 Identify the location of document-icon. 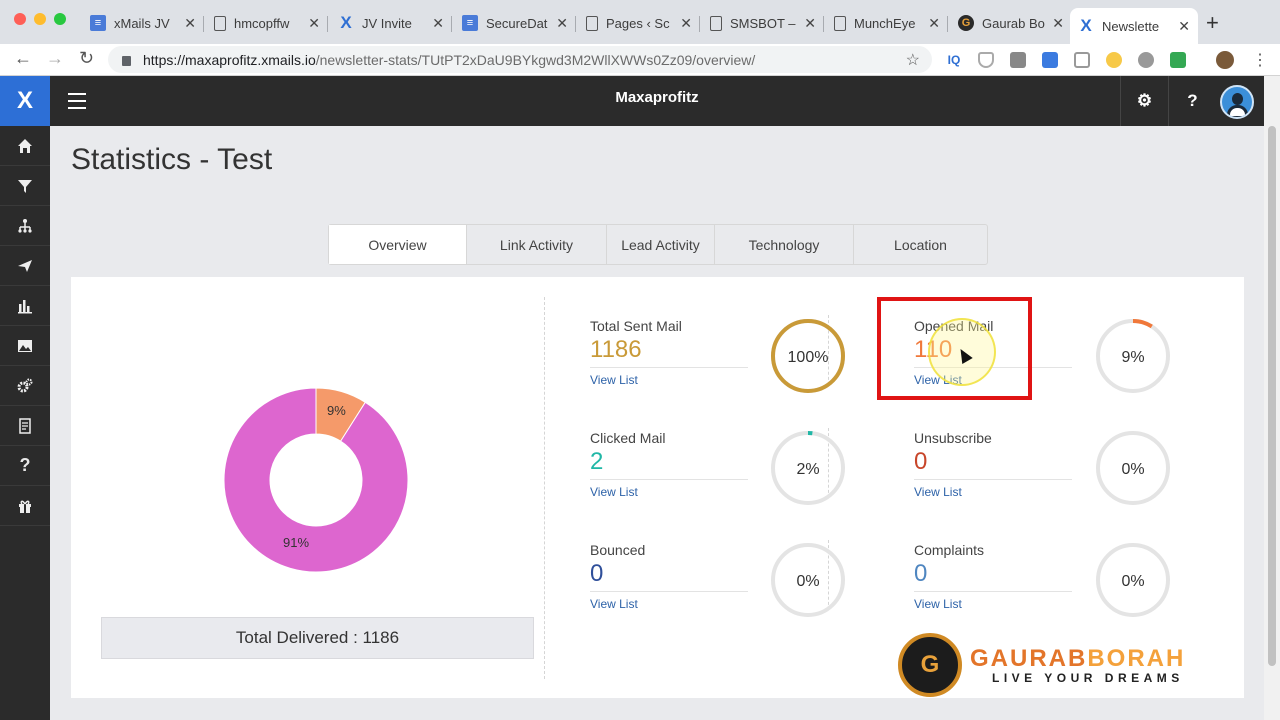
(25, 426).